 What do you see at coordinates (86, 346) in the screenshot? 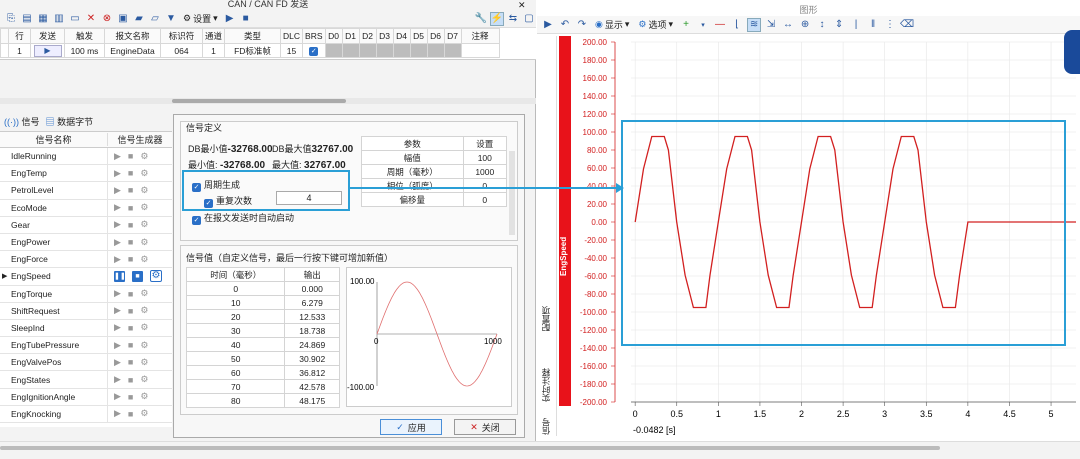
I see `list-item: EngTubePressure ▶ ■ ⚙` at bounding box center [86, 346].